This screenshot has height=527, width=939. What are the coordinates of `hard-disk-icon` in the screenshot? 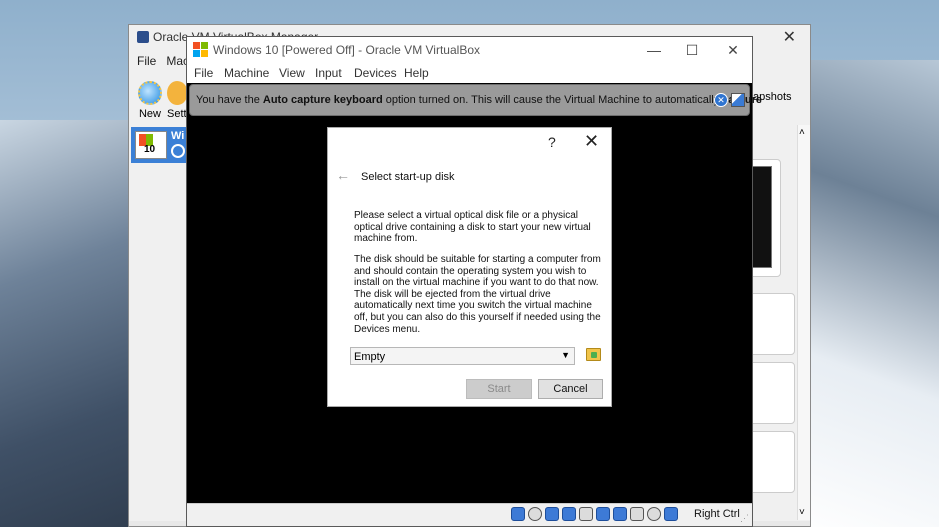 It's located at (518, 514).